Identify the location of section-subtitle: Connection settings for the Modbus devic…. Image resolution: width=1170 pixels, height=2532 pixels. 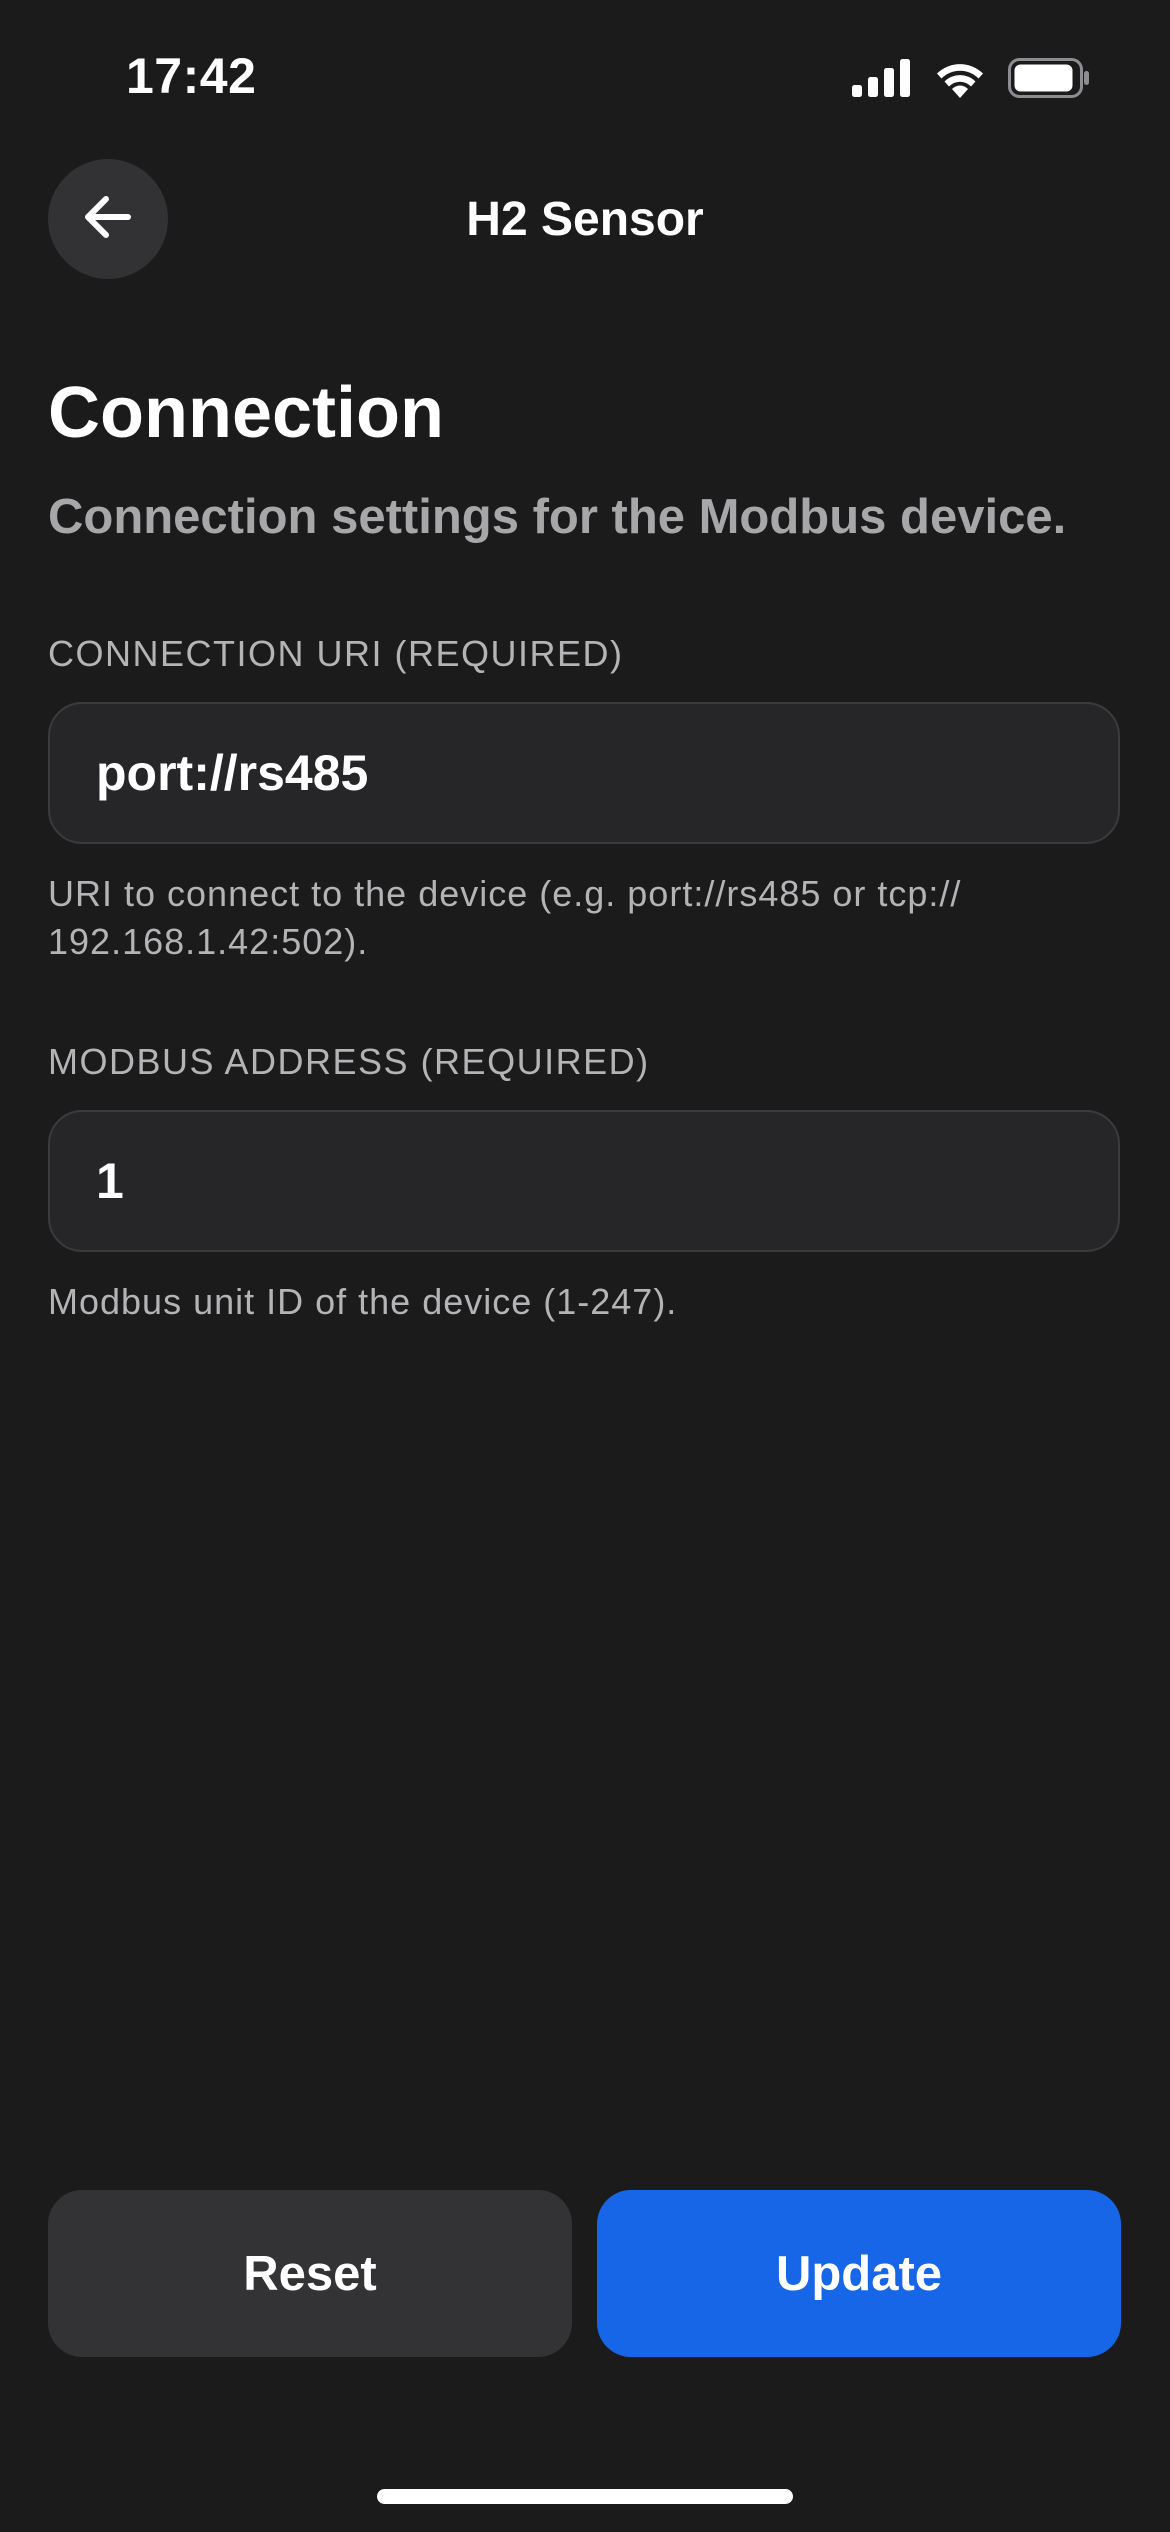
(557, 517).